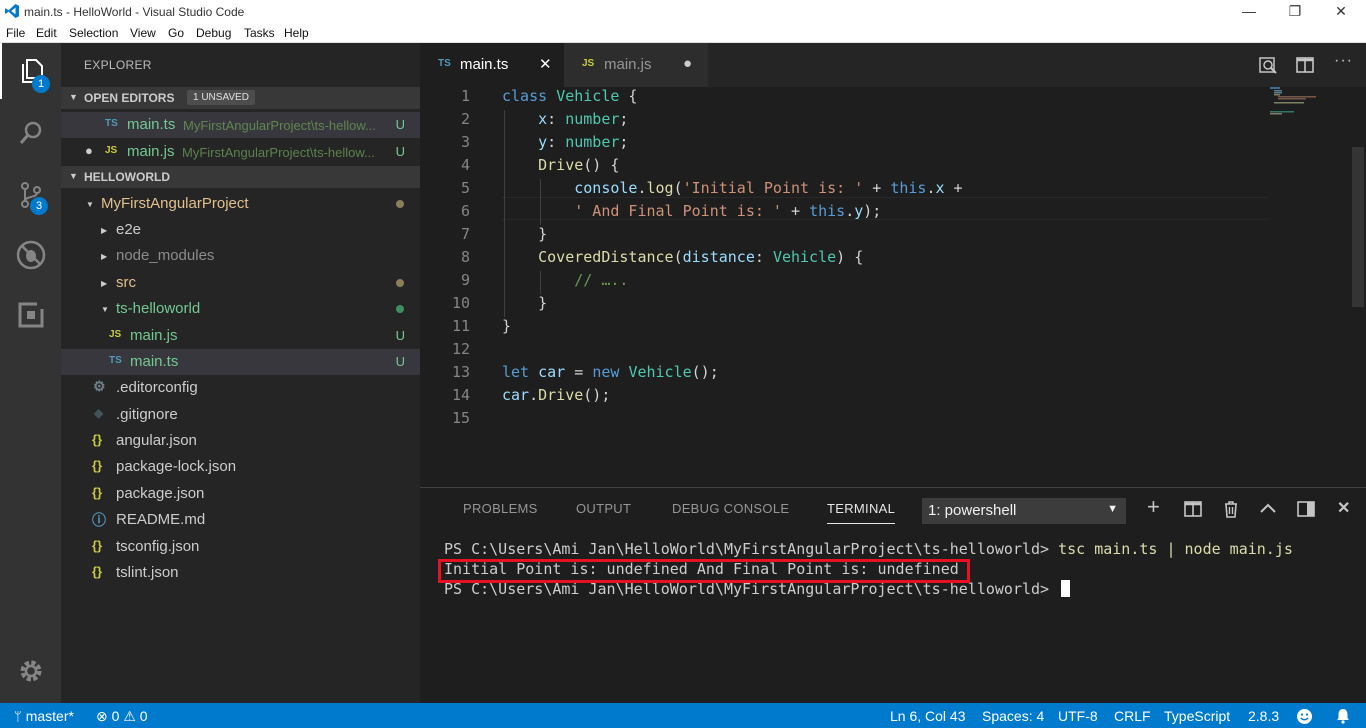  What do you see at coordinates (603, 508) in the screenshot?
I see `tab-output: OUTPUT` at bounding box center [603, 508].